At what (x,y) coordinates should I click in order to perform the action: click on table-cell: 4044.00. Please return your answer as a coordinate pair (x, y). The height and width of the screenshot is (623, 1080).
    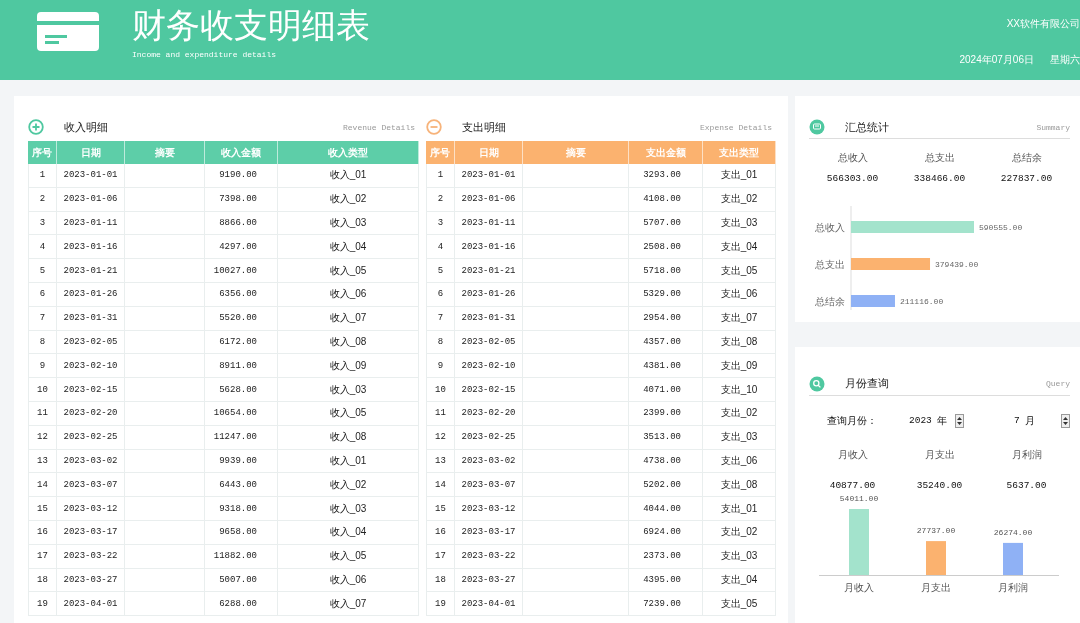
    Looking at the image, I should click on (666, 508).